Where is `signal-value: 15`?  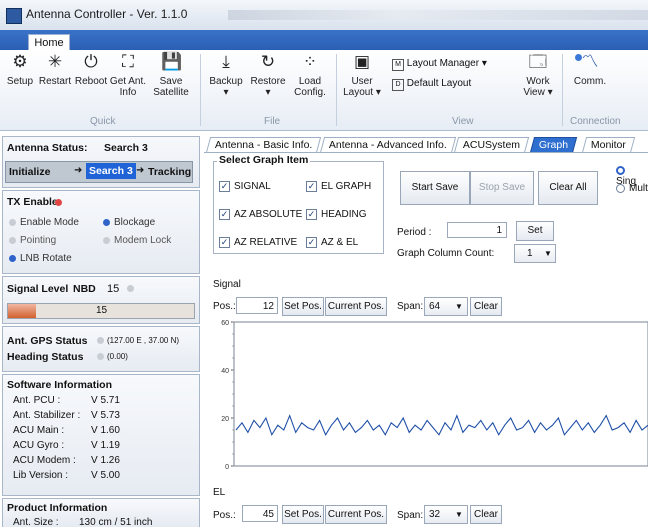
signal-value: 15 is located at coordinates (113, 289).